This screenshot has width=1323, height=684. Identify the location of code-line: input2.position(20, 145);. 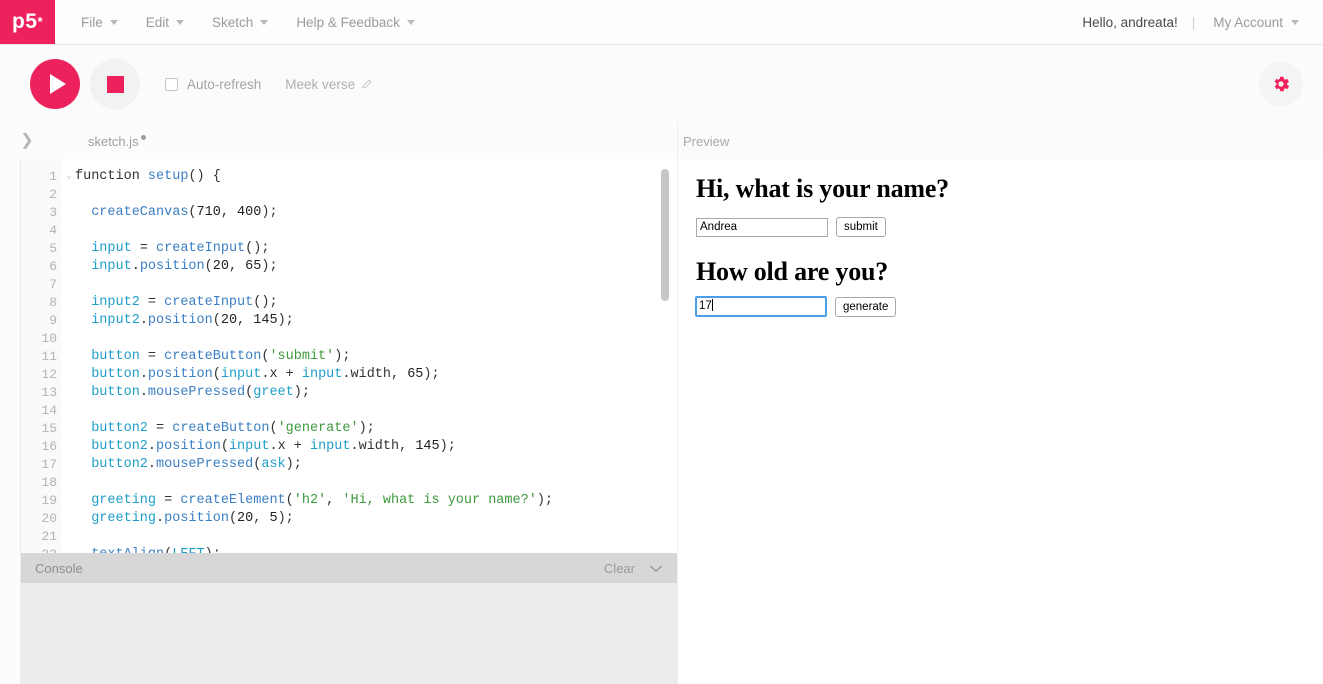
(376, 321).